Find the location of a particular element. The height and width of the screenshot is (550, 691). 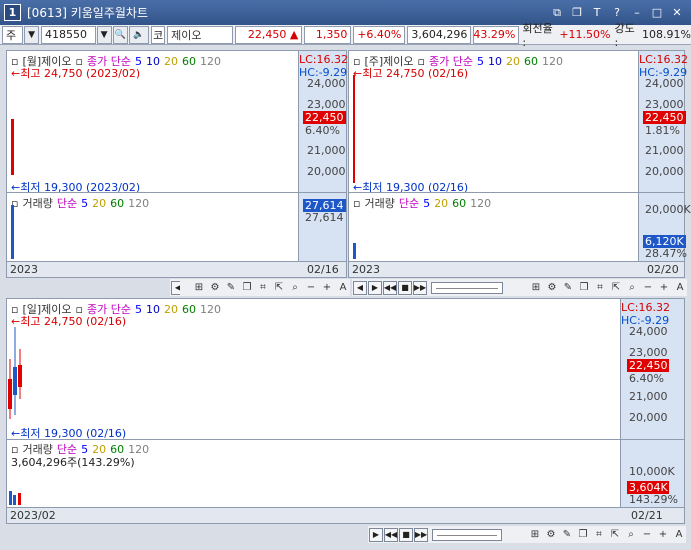

market-dropdown-icon: ▼ is located at coordinates (32, 34).